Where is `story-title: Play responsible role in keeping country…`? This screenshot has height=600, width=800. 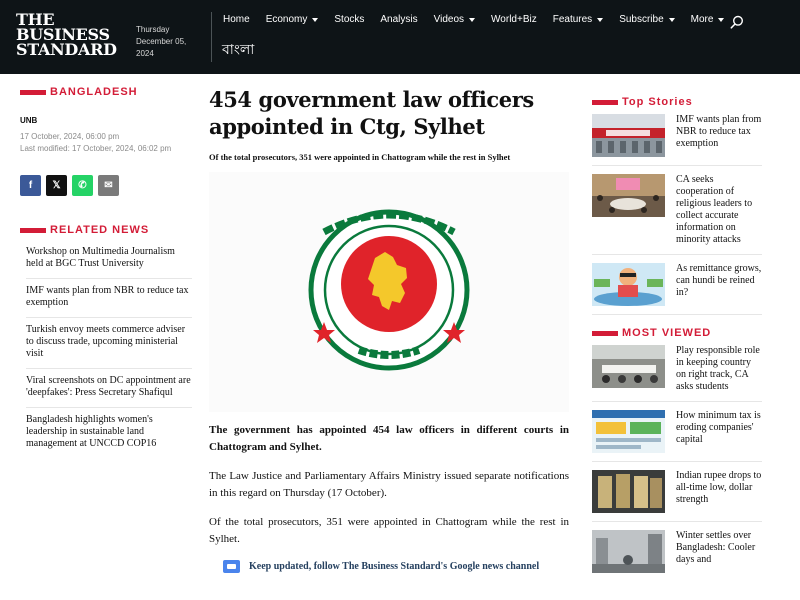
story-title: Play responsible role in keeping country… is located at coordinates (718, 368).